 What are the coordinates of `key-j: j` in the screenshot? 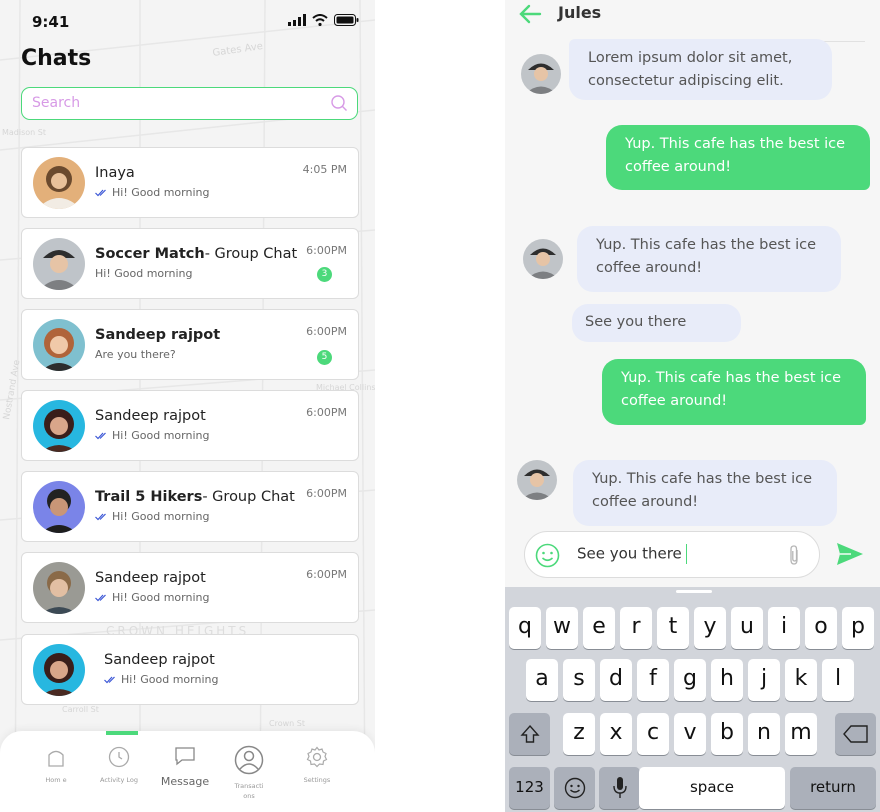 It's located at (764, 680).